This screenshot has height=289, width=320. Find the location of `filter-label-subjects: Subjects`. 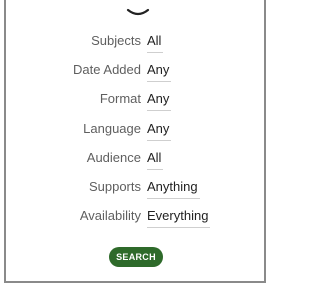

filter-label-subjects: Subjects is located at coordinates (116, 40).